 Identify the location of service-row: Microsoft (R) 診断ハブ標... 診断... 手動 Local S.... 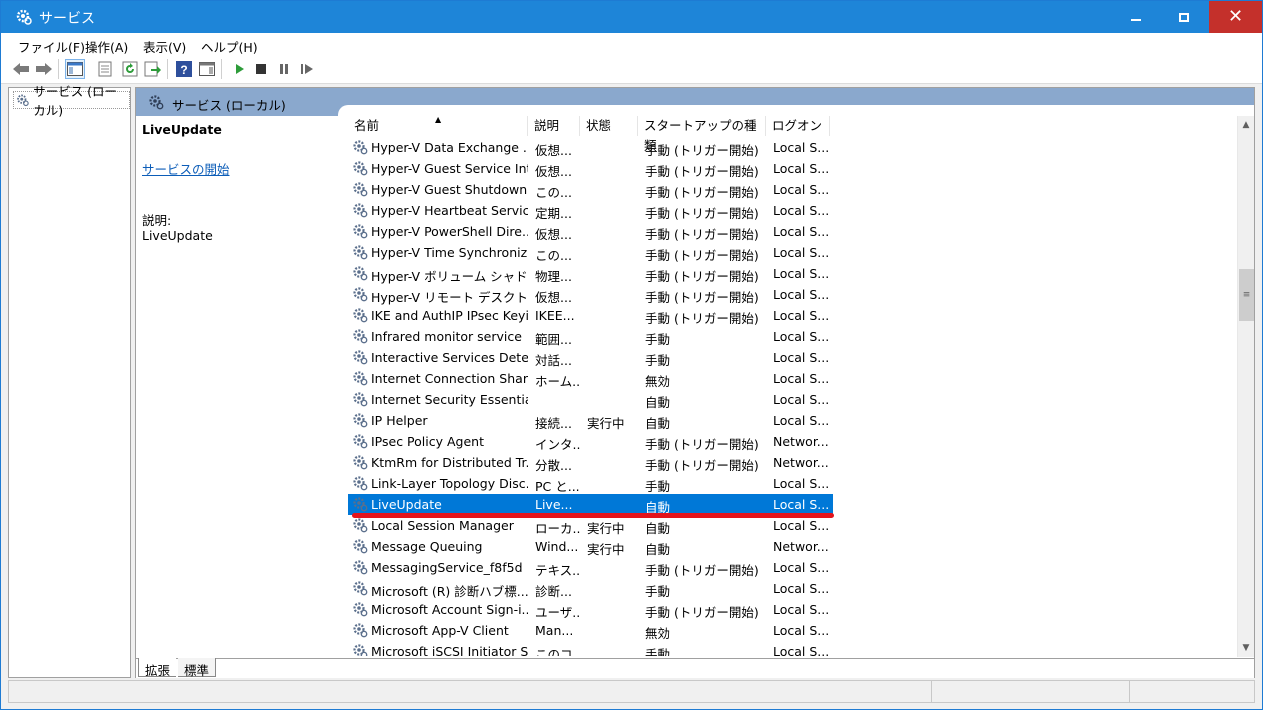
(590, 588).